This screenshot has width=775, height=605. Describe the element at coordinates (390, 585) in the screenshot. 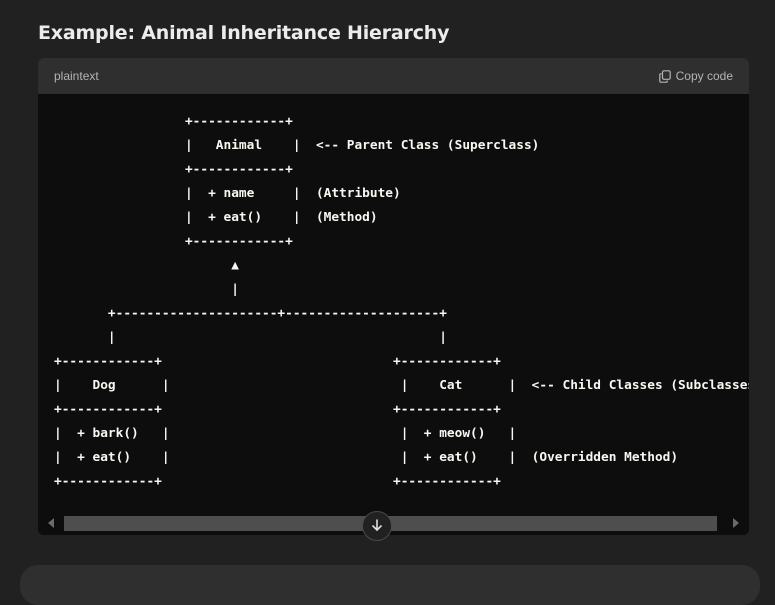

I see `message-composer` at that location.